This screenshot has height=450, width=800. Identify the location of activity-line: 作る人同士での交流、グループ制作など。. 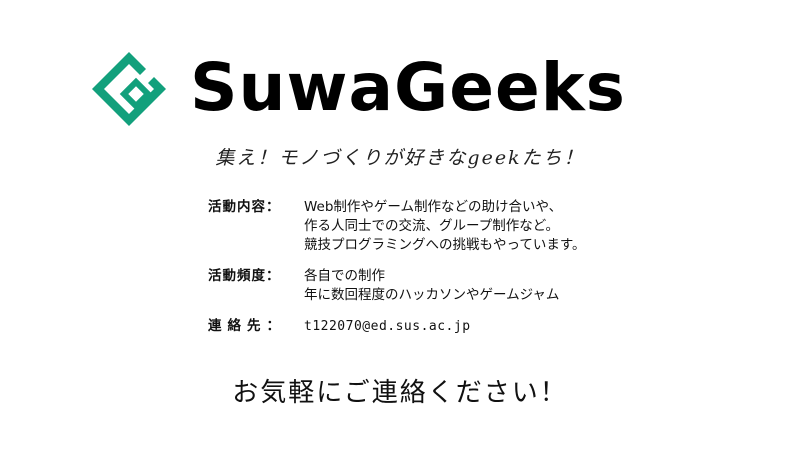
(432, 226).